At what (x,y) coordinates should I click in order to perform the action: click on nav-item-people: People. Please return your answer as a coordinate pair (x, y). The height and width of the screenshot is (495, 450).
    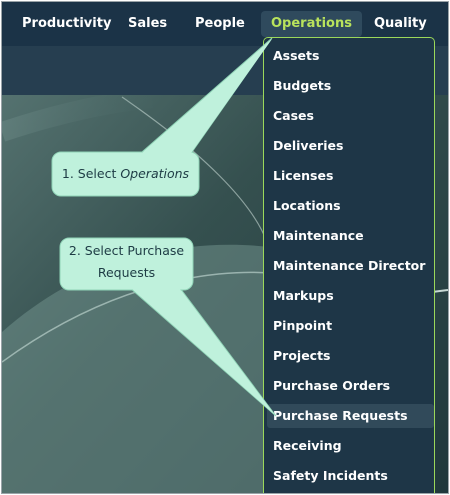
    Looking at the image, I should click on (220, 24).